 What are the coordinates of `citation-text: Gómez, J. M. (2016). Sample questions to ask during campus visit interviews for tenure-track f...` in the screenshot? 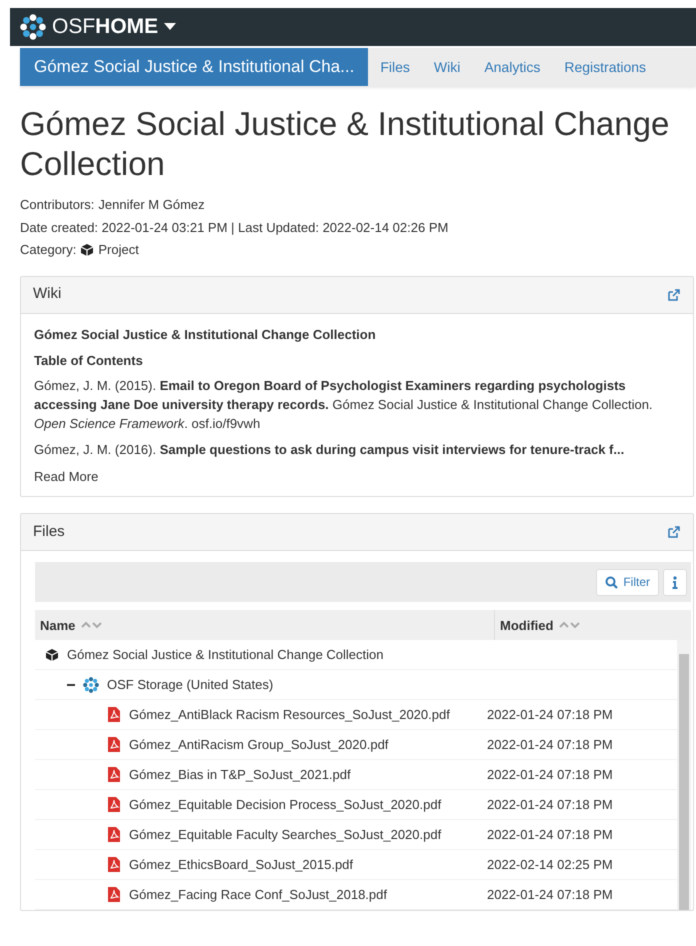 It's located at (330, 449).